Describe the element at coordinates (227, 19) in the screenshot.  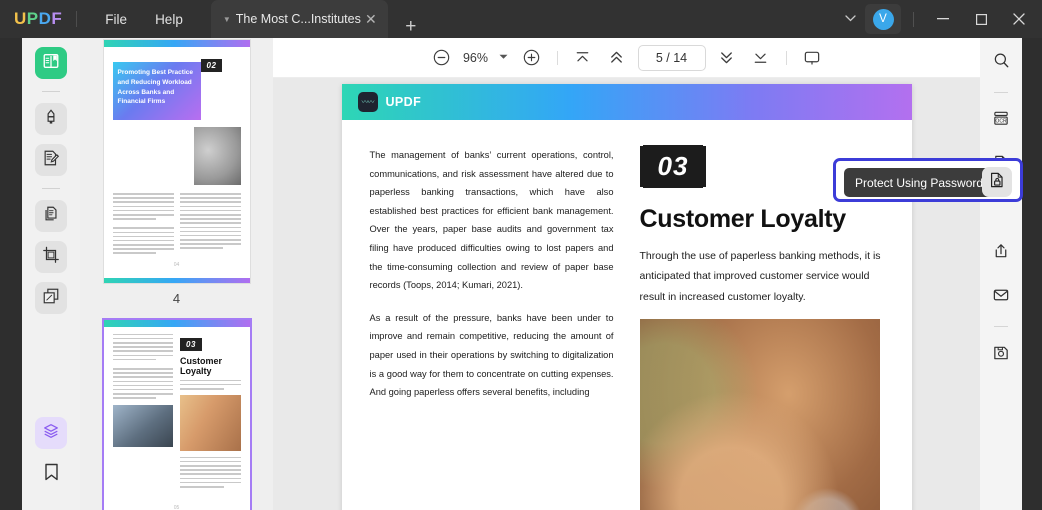
I see `tab-dropdown-icon: ▼` at that location.